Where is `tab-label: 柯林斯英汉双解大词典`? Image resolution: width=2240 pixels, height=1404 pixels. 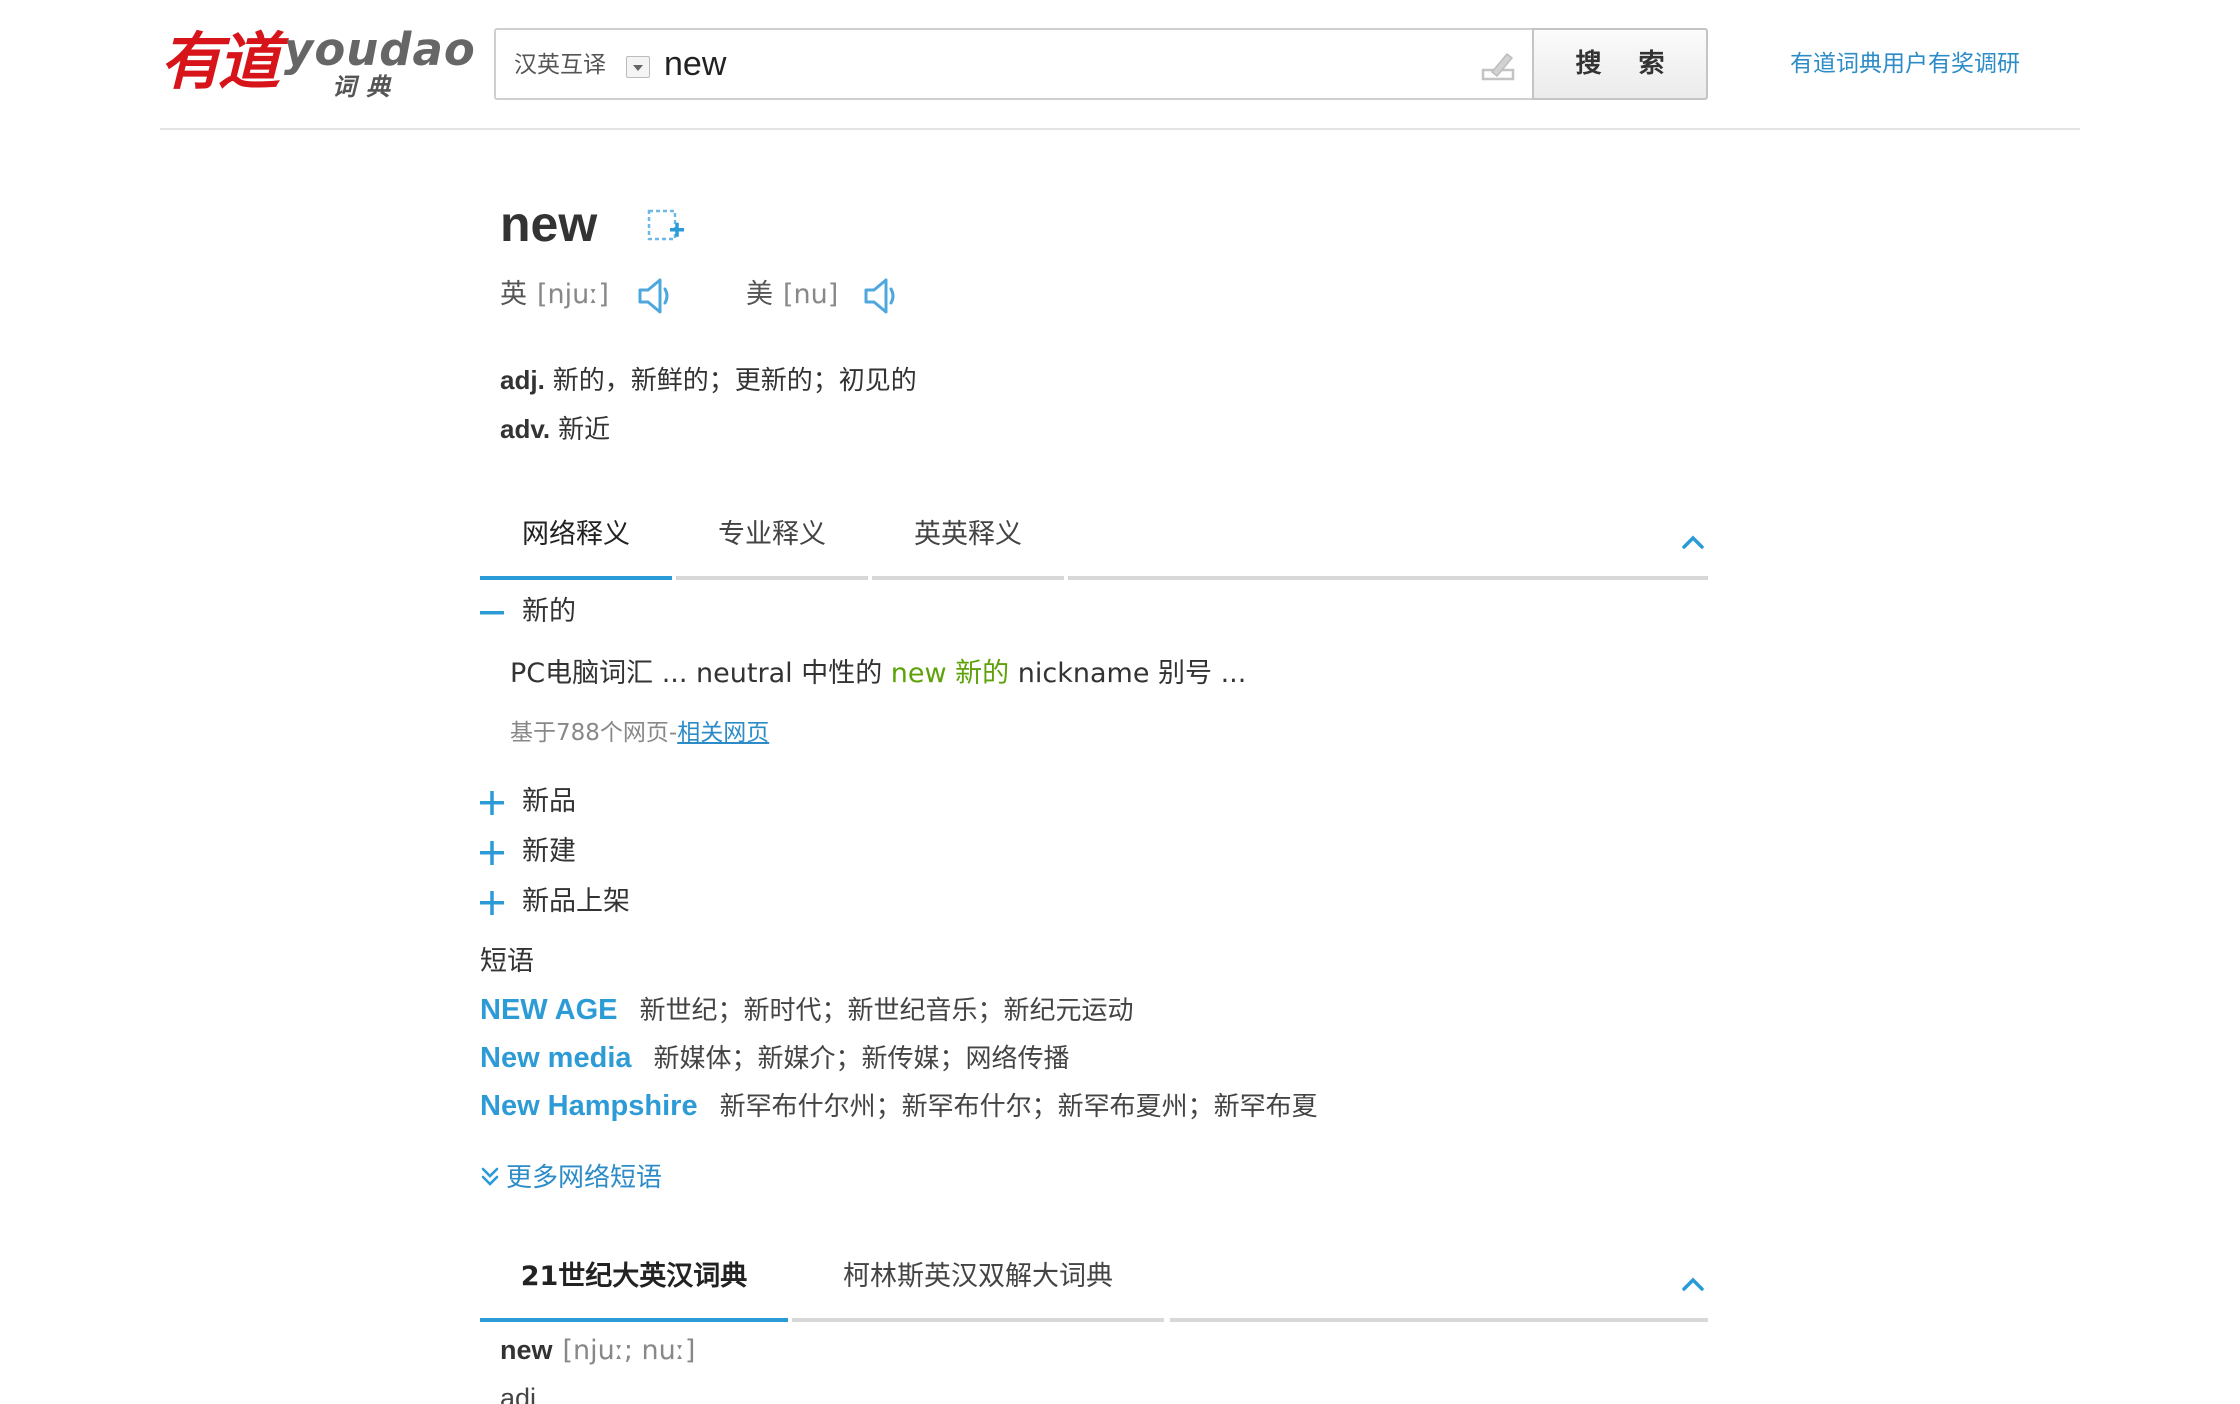
tab-label: 柯林斯英汉双解大词典 is located at coordinates (978, 1276).